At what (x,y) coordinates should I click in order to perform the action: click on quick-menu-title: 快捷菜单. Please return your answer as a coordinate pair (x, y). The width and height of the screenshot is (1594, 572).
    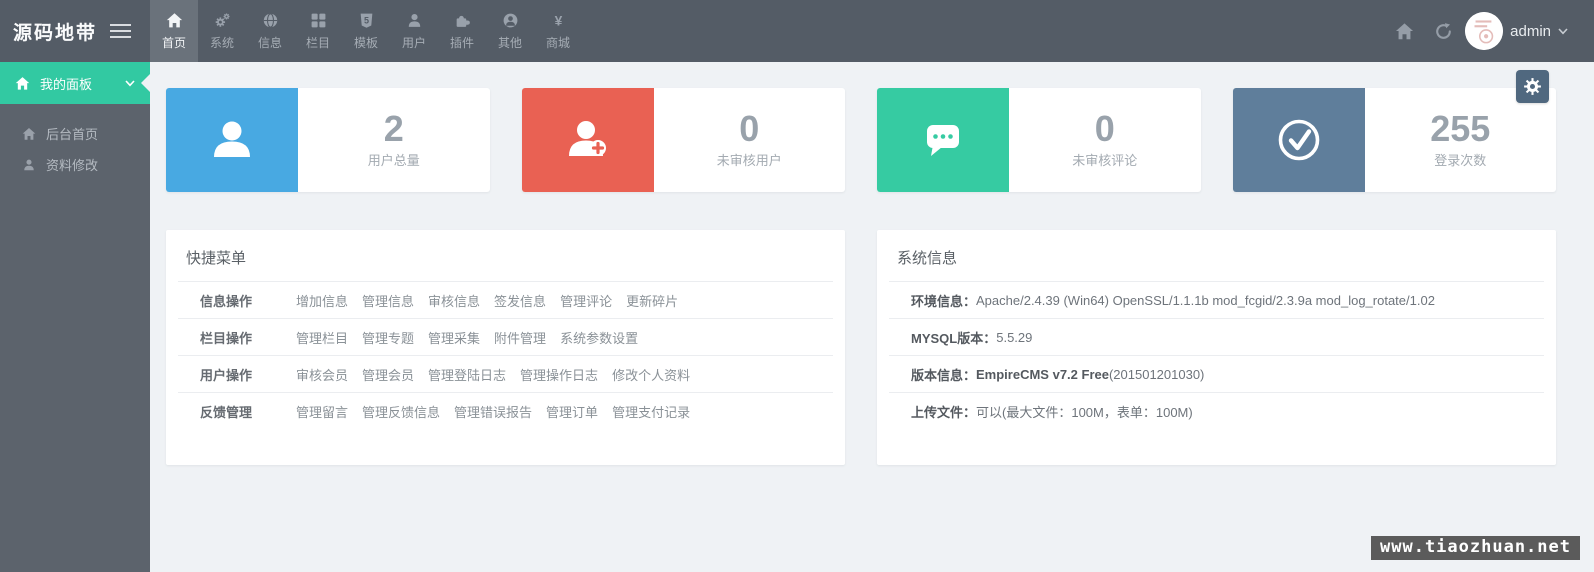
    Looking at the image, I should click on (216, 258).